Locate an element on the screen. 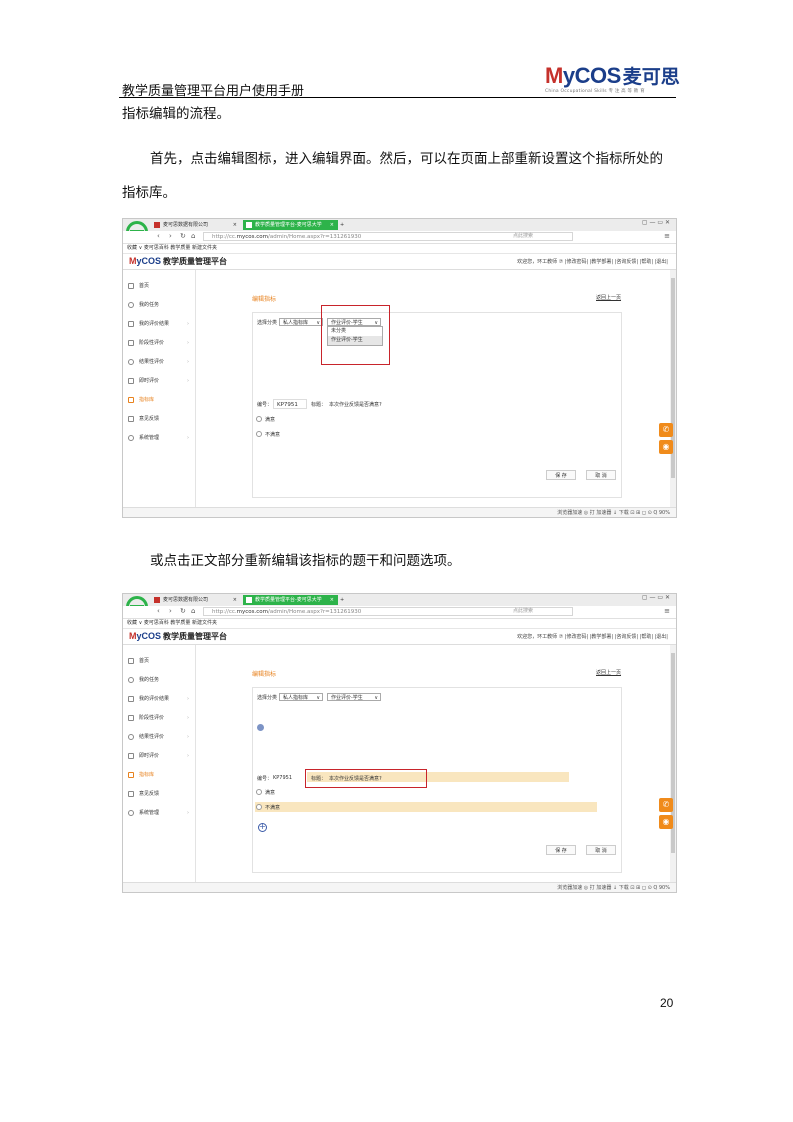 Image resolution: width=793 pixels, height=1122 pixels. option-highlight-bar is located at coordinates (426, 807).